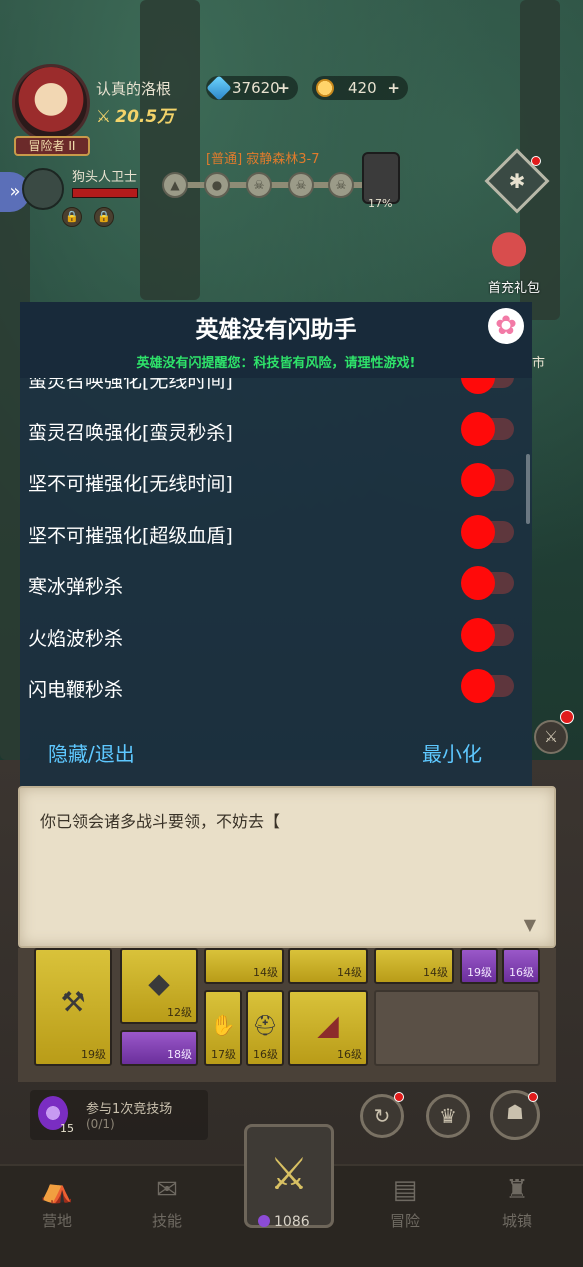 This screenshot has height=1267, width=583. What do you see at coordinates (73, 1007) in the screenshot?
I see `equipment-slot: ⚒ 19级` at bounding box center [73, 1007].